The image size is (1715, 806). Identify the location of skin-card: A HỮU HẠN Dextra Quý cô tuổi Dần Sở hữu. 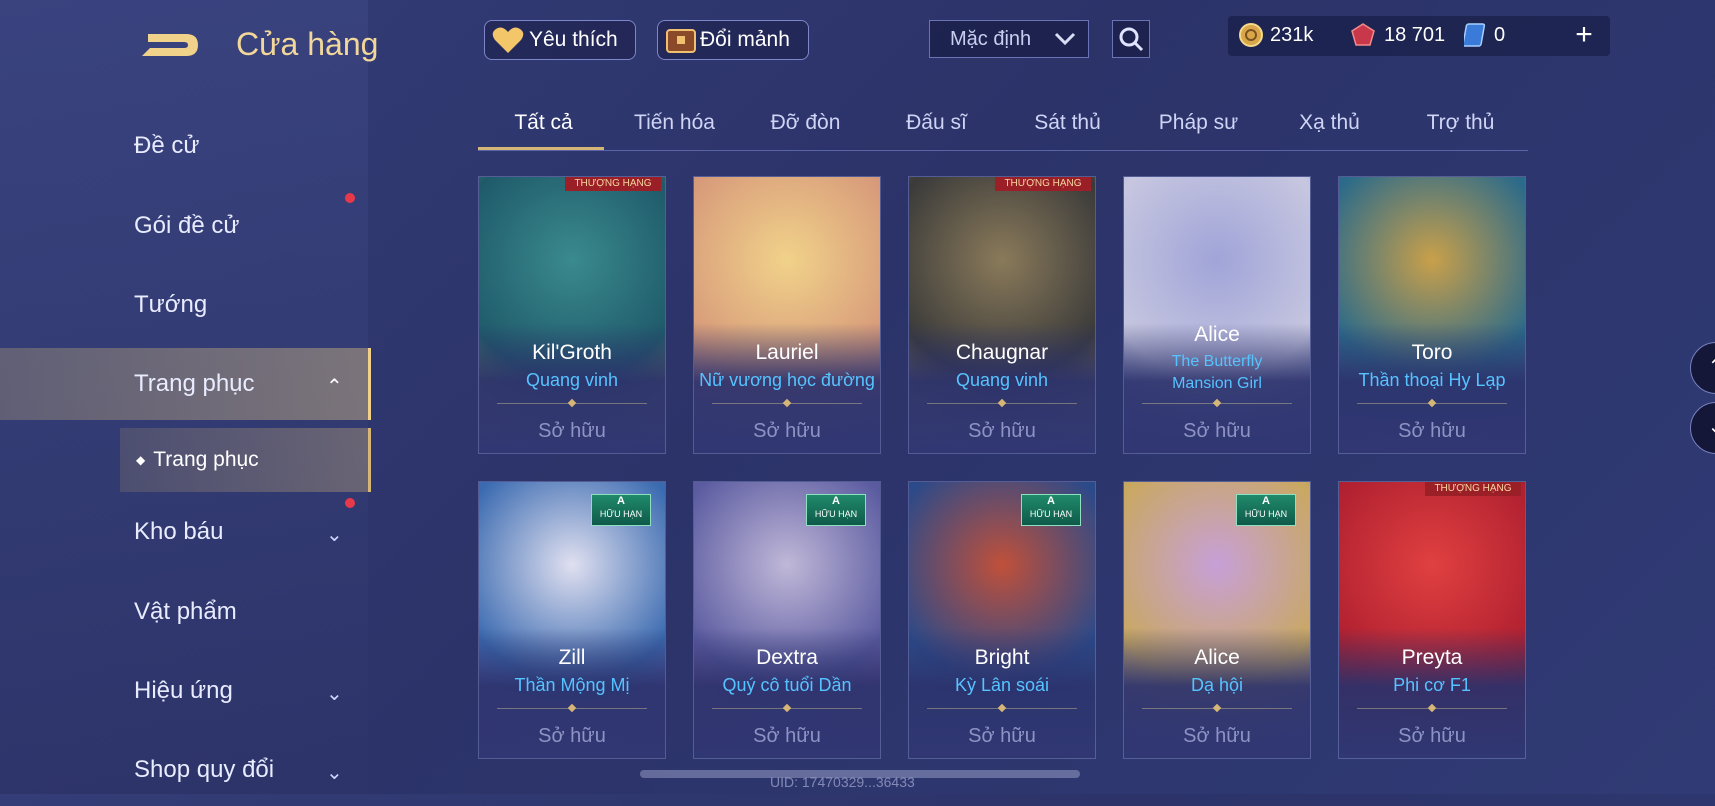
(787, 620).